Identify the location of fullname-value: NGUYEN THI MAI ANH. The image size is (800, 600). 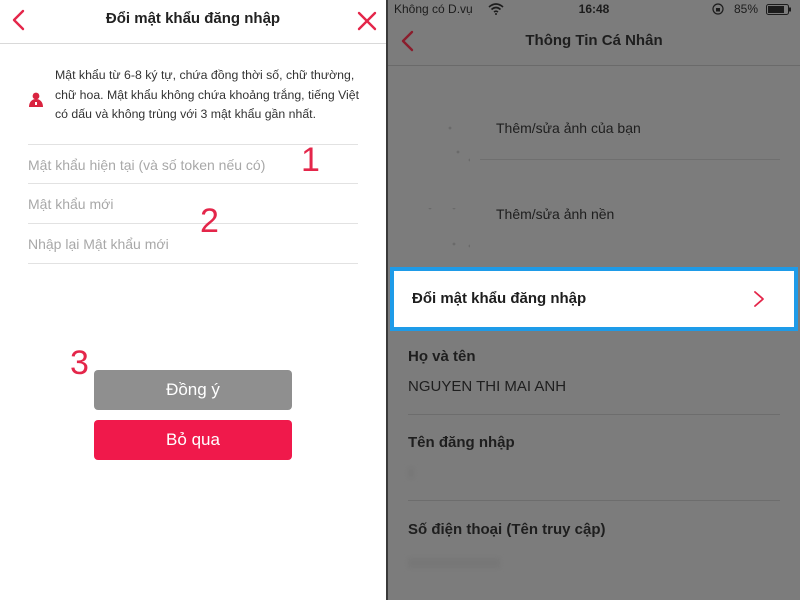
(487, 386).